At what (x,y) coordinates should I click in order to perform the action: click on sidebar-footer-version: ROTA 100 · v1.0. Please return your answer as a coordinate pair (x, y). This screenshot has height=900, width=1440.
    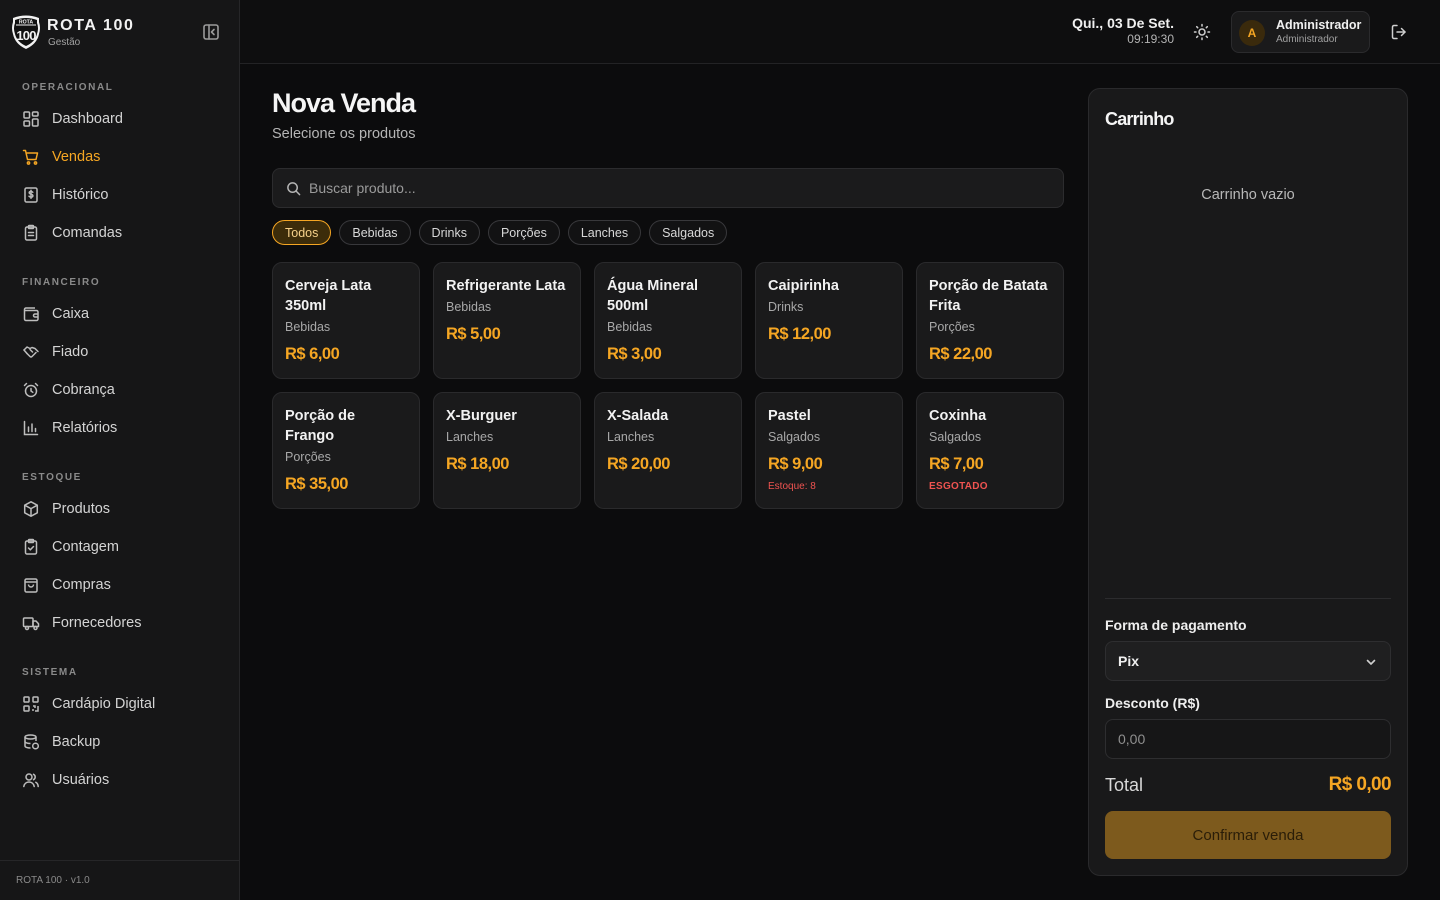
    Looking at the image, I should click on (119, 880).